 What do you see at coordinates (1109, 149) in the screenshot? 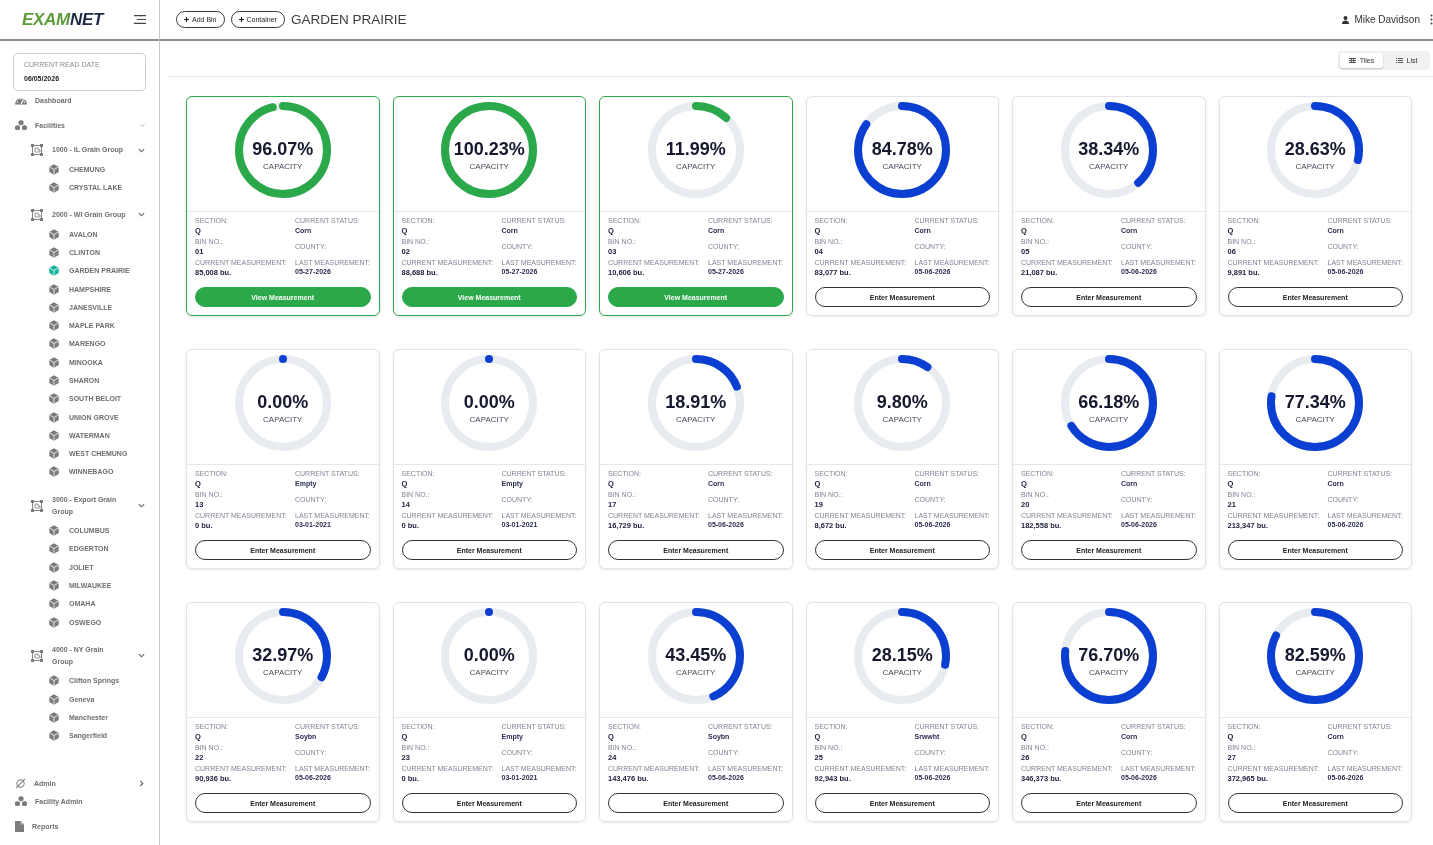
I see `capacity-percent: 38.34%` at bounding box center [1109, 149].